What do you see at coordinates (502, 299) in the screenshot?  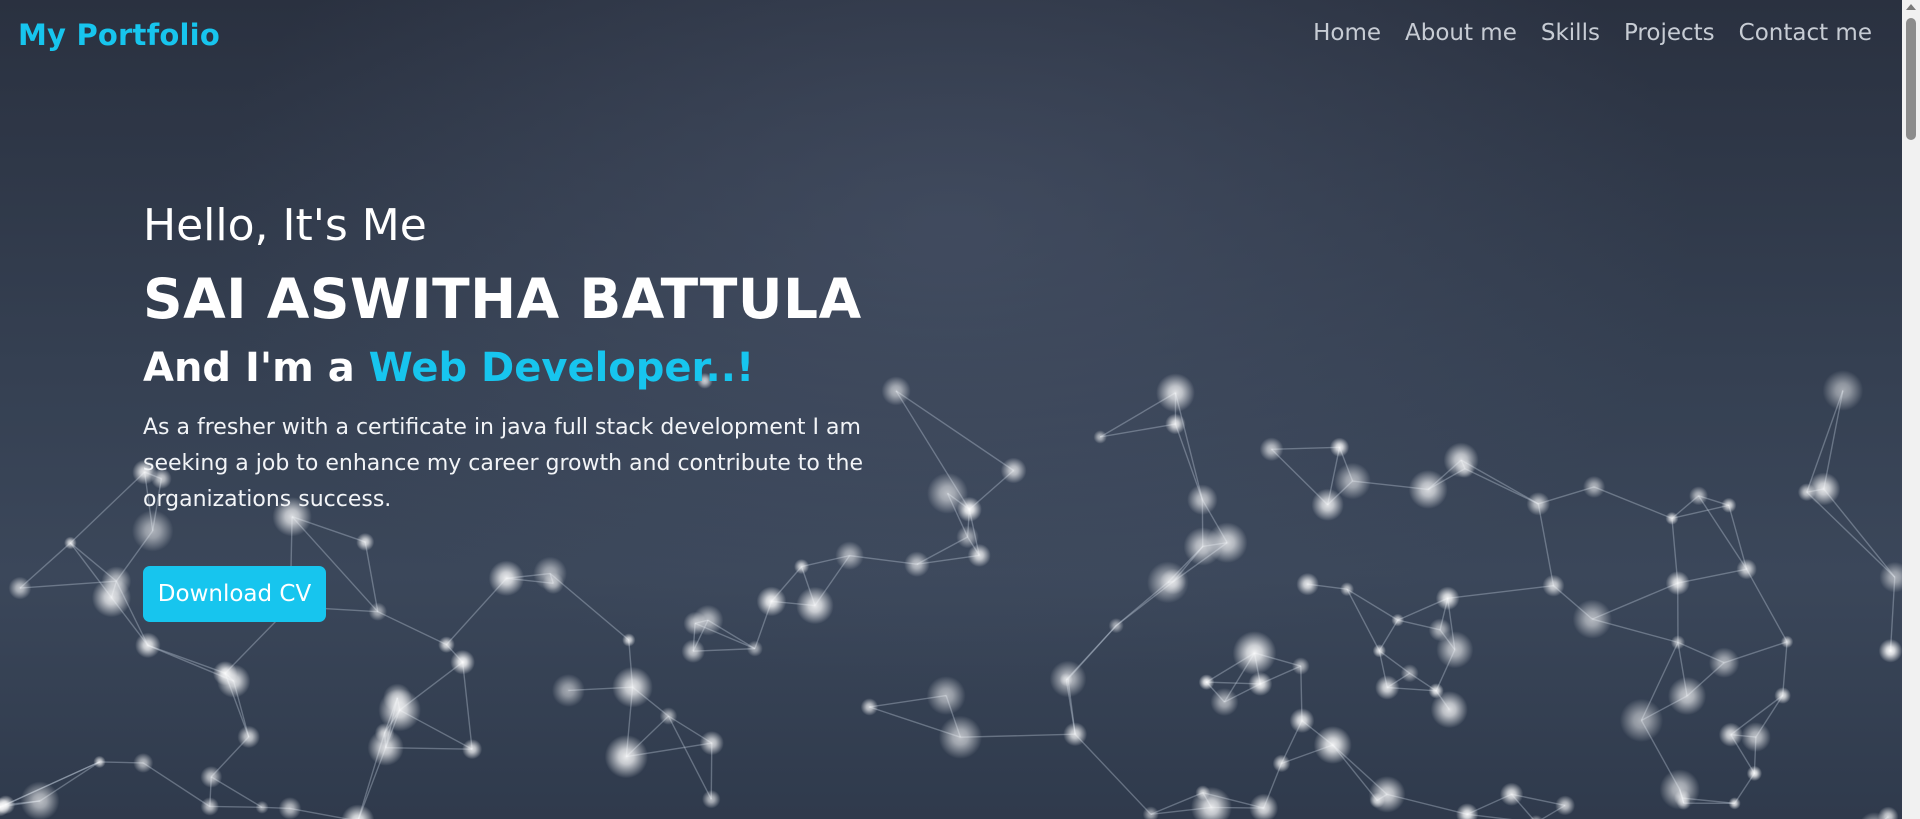 I see `hero-name: SAI ASWITHA BATTULA` at bounding box center [502, 299].